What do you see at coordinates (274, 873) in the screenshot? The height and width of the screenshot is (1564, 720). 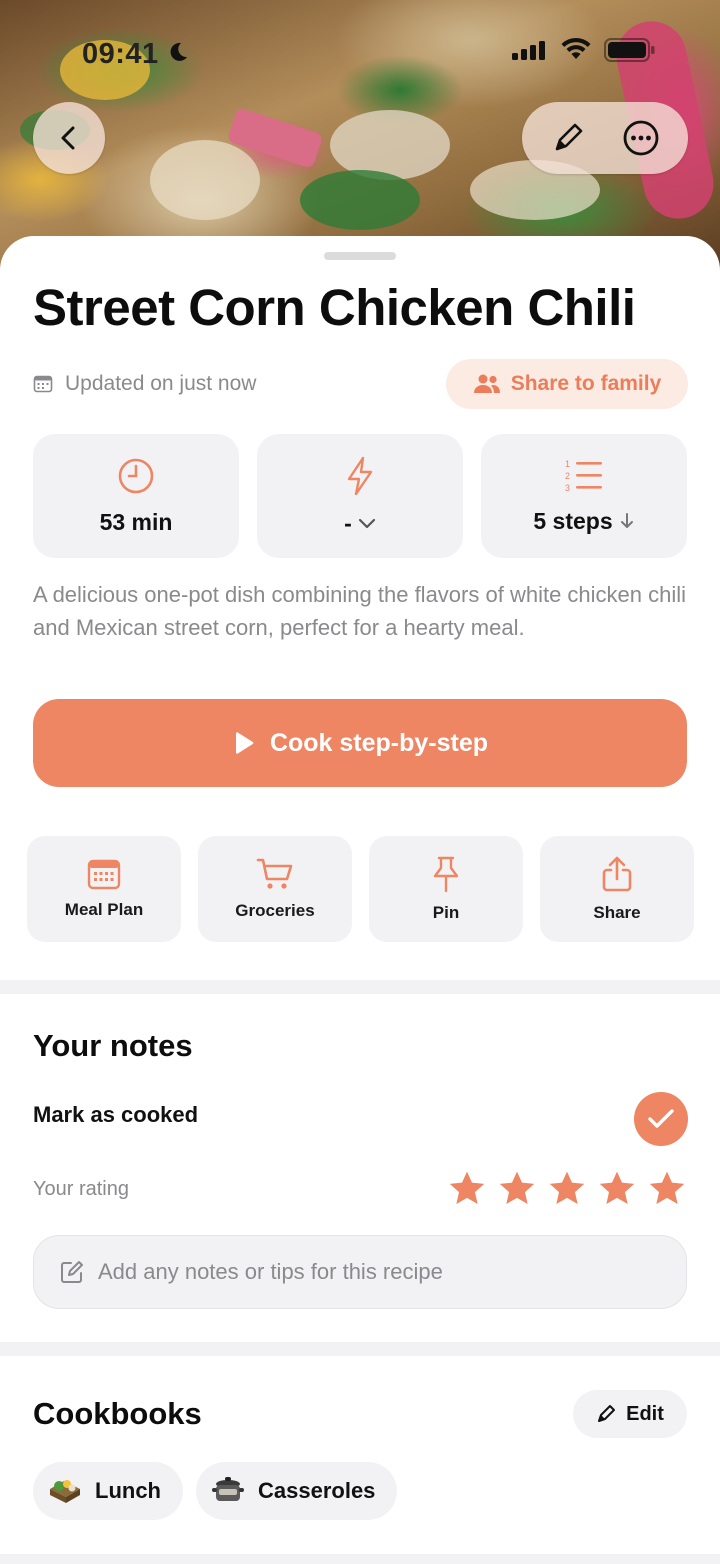 I see `cart-icon` at bounding box center [274, 873].